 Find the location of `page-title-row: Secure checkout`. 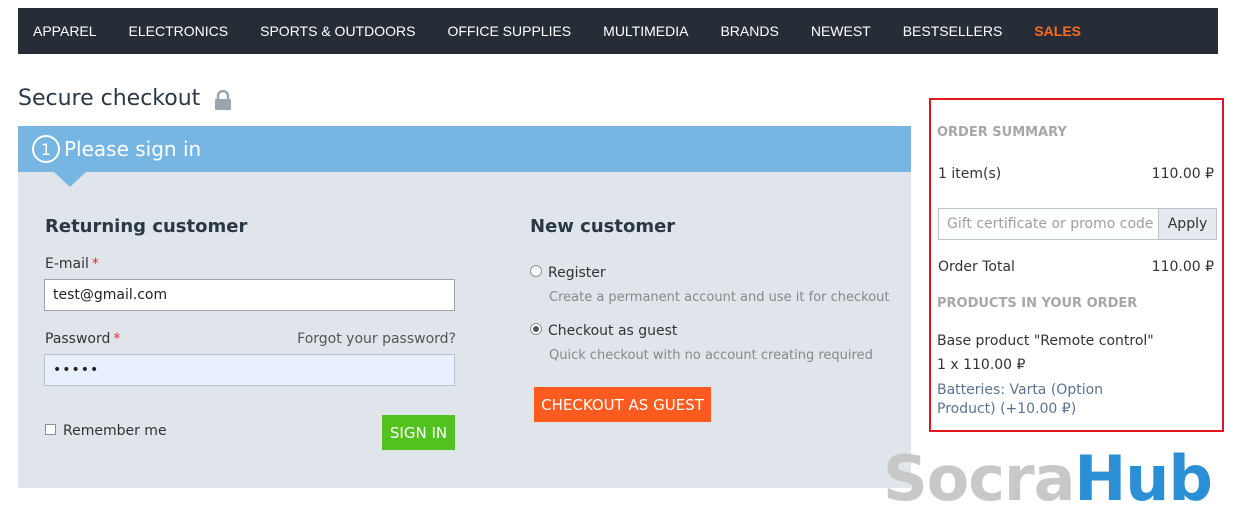

page-title-row: Secure checkout is located at coordinates (125, 98).